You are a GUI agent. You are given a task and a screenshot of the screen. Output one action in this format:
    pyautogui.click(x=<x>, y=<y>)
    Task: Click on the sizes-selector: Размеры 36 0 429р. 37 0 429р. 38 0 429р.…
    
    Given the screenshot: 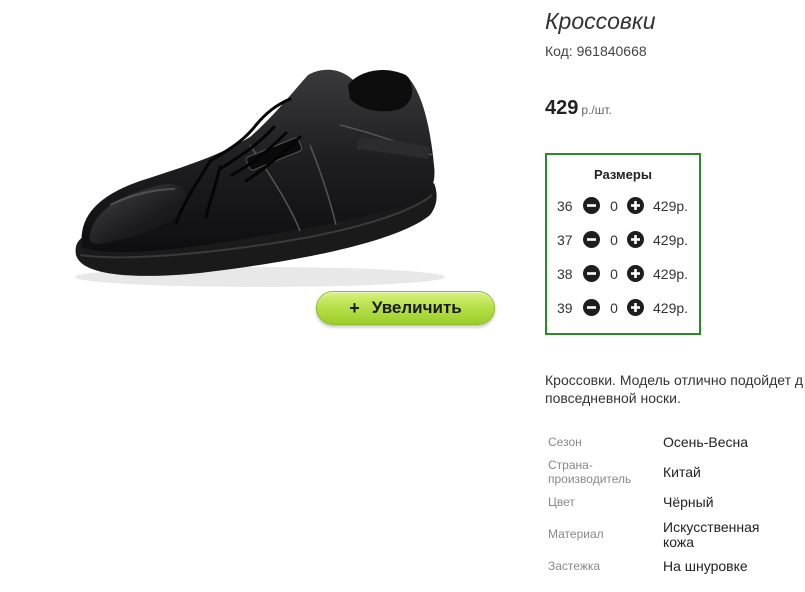 What is the action you would take?
    pyautogui.click(x=623, y=244)
    